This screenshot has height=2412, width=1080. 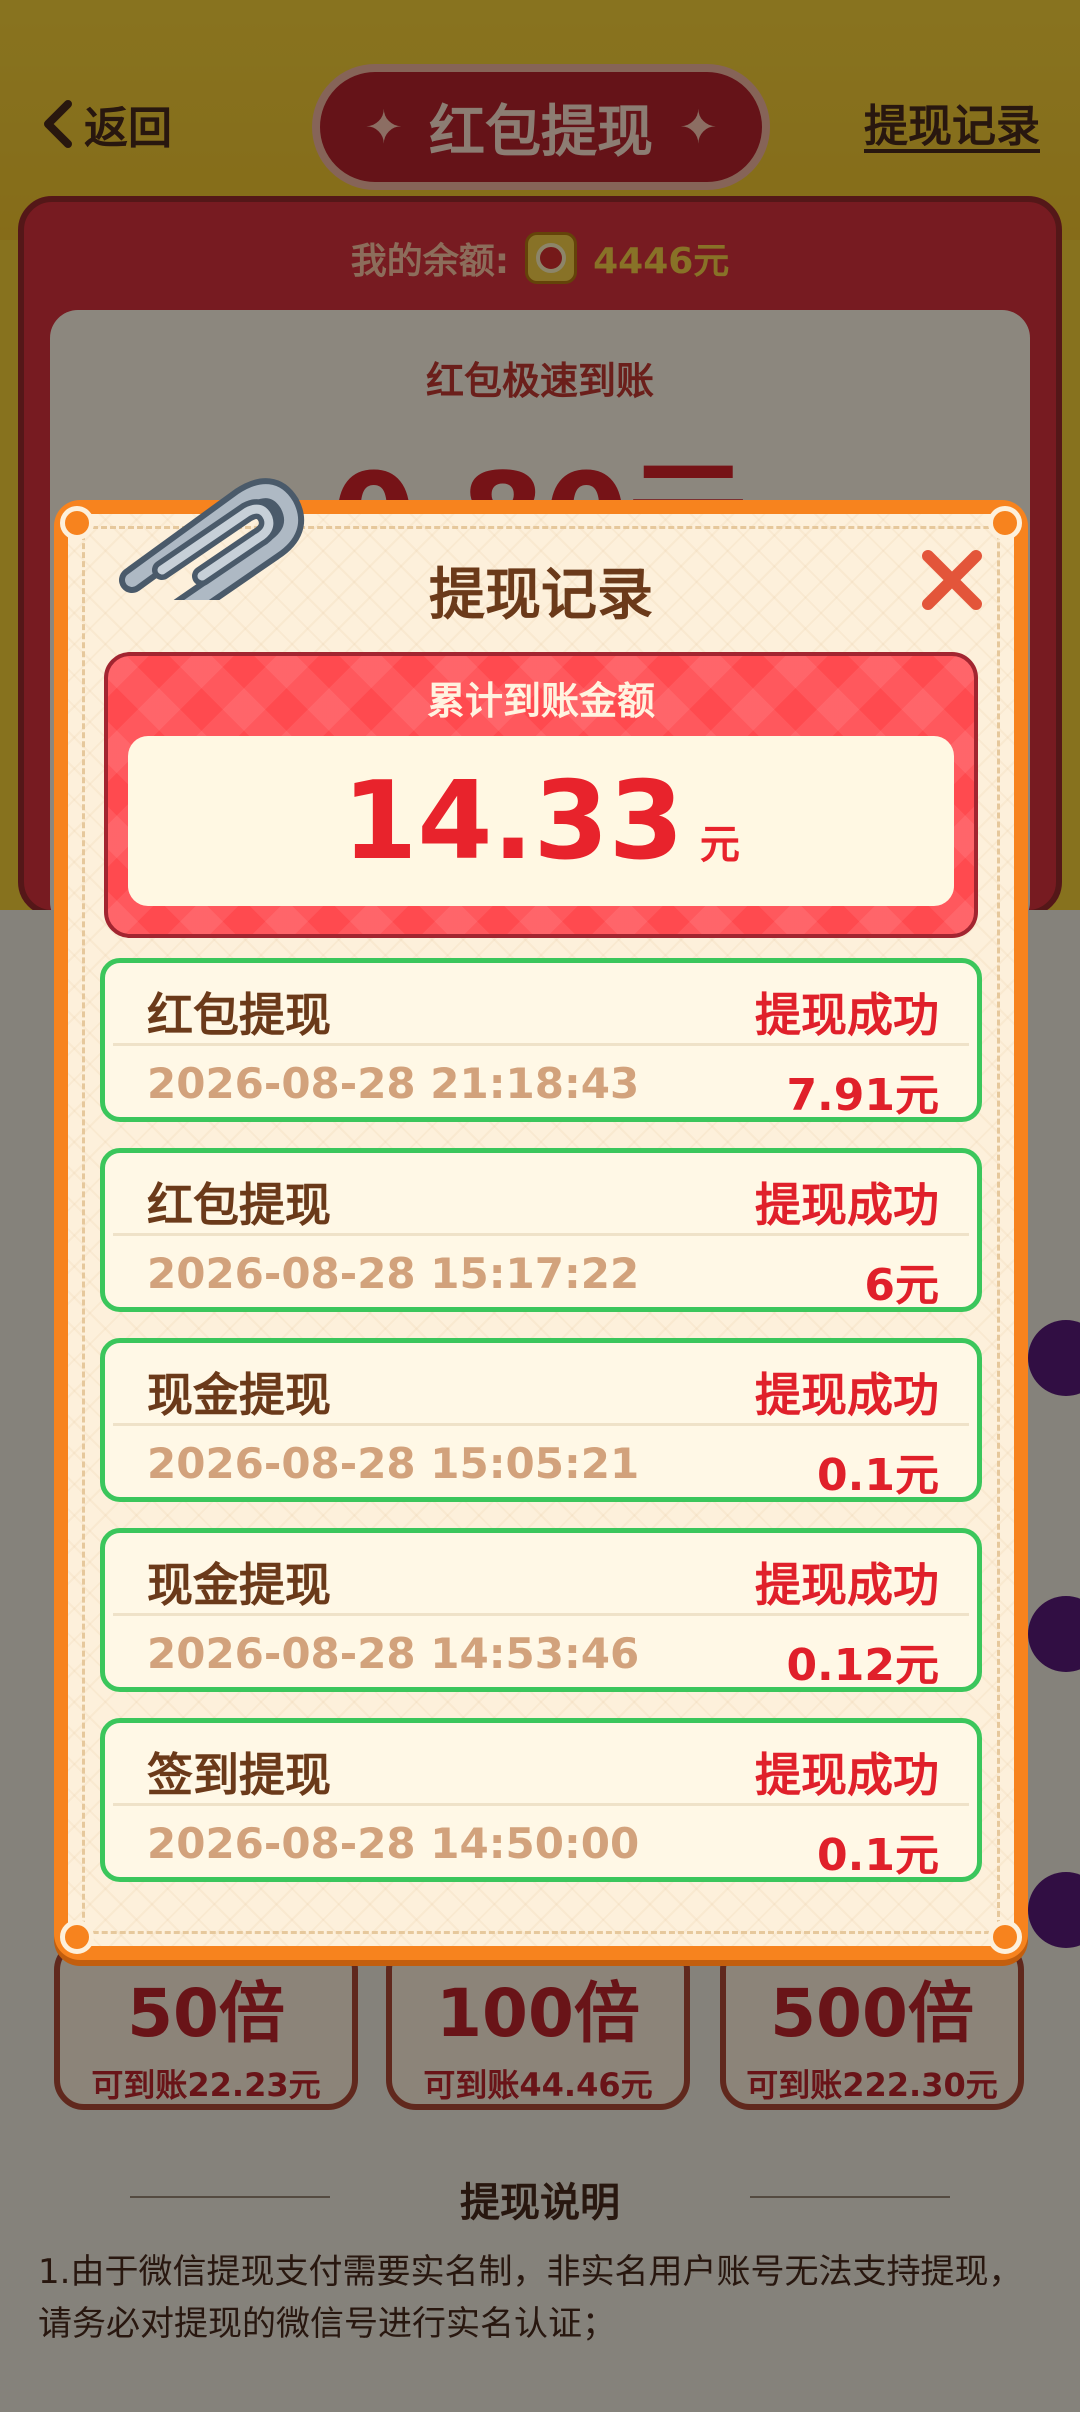 I want to click on withdraw-record: 现金提现 提现成功 2026-08-28 15:05:21 0.1元, so click(x=541, y=1420).